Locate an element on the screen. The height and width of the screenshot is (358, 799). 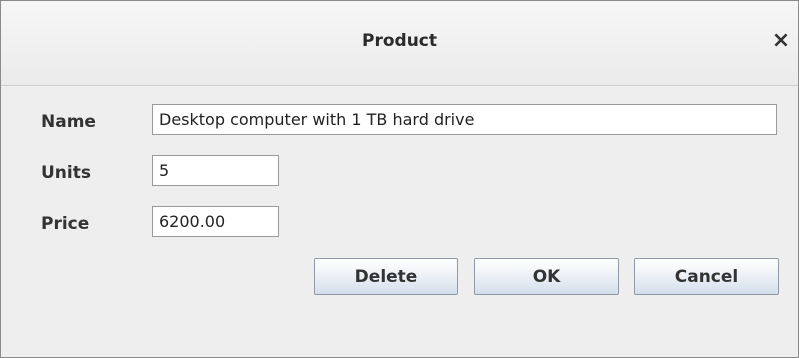
price-label: Price is located at coordinates (65, 224).